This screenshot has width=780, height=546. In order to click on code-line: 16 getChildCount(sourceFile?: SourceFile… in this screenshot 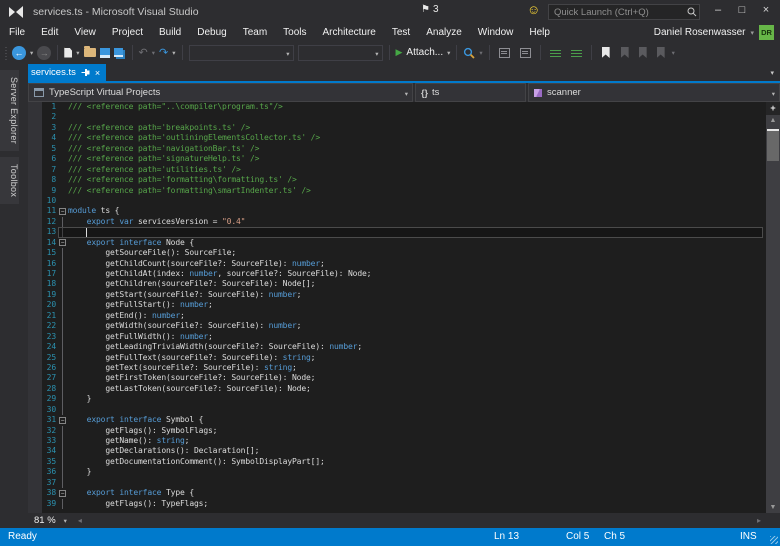, I will do `click(397, 263)`.